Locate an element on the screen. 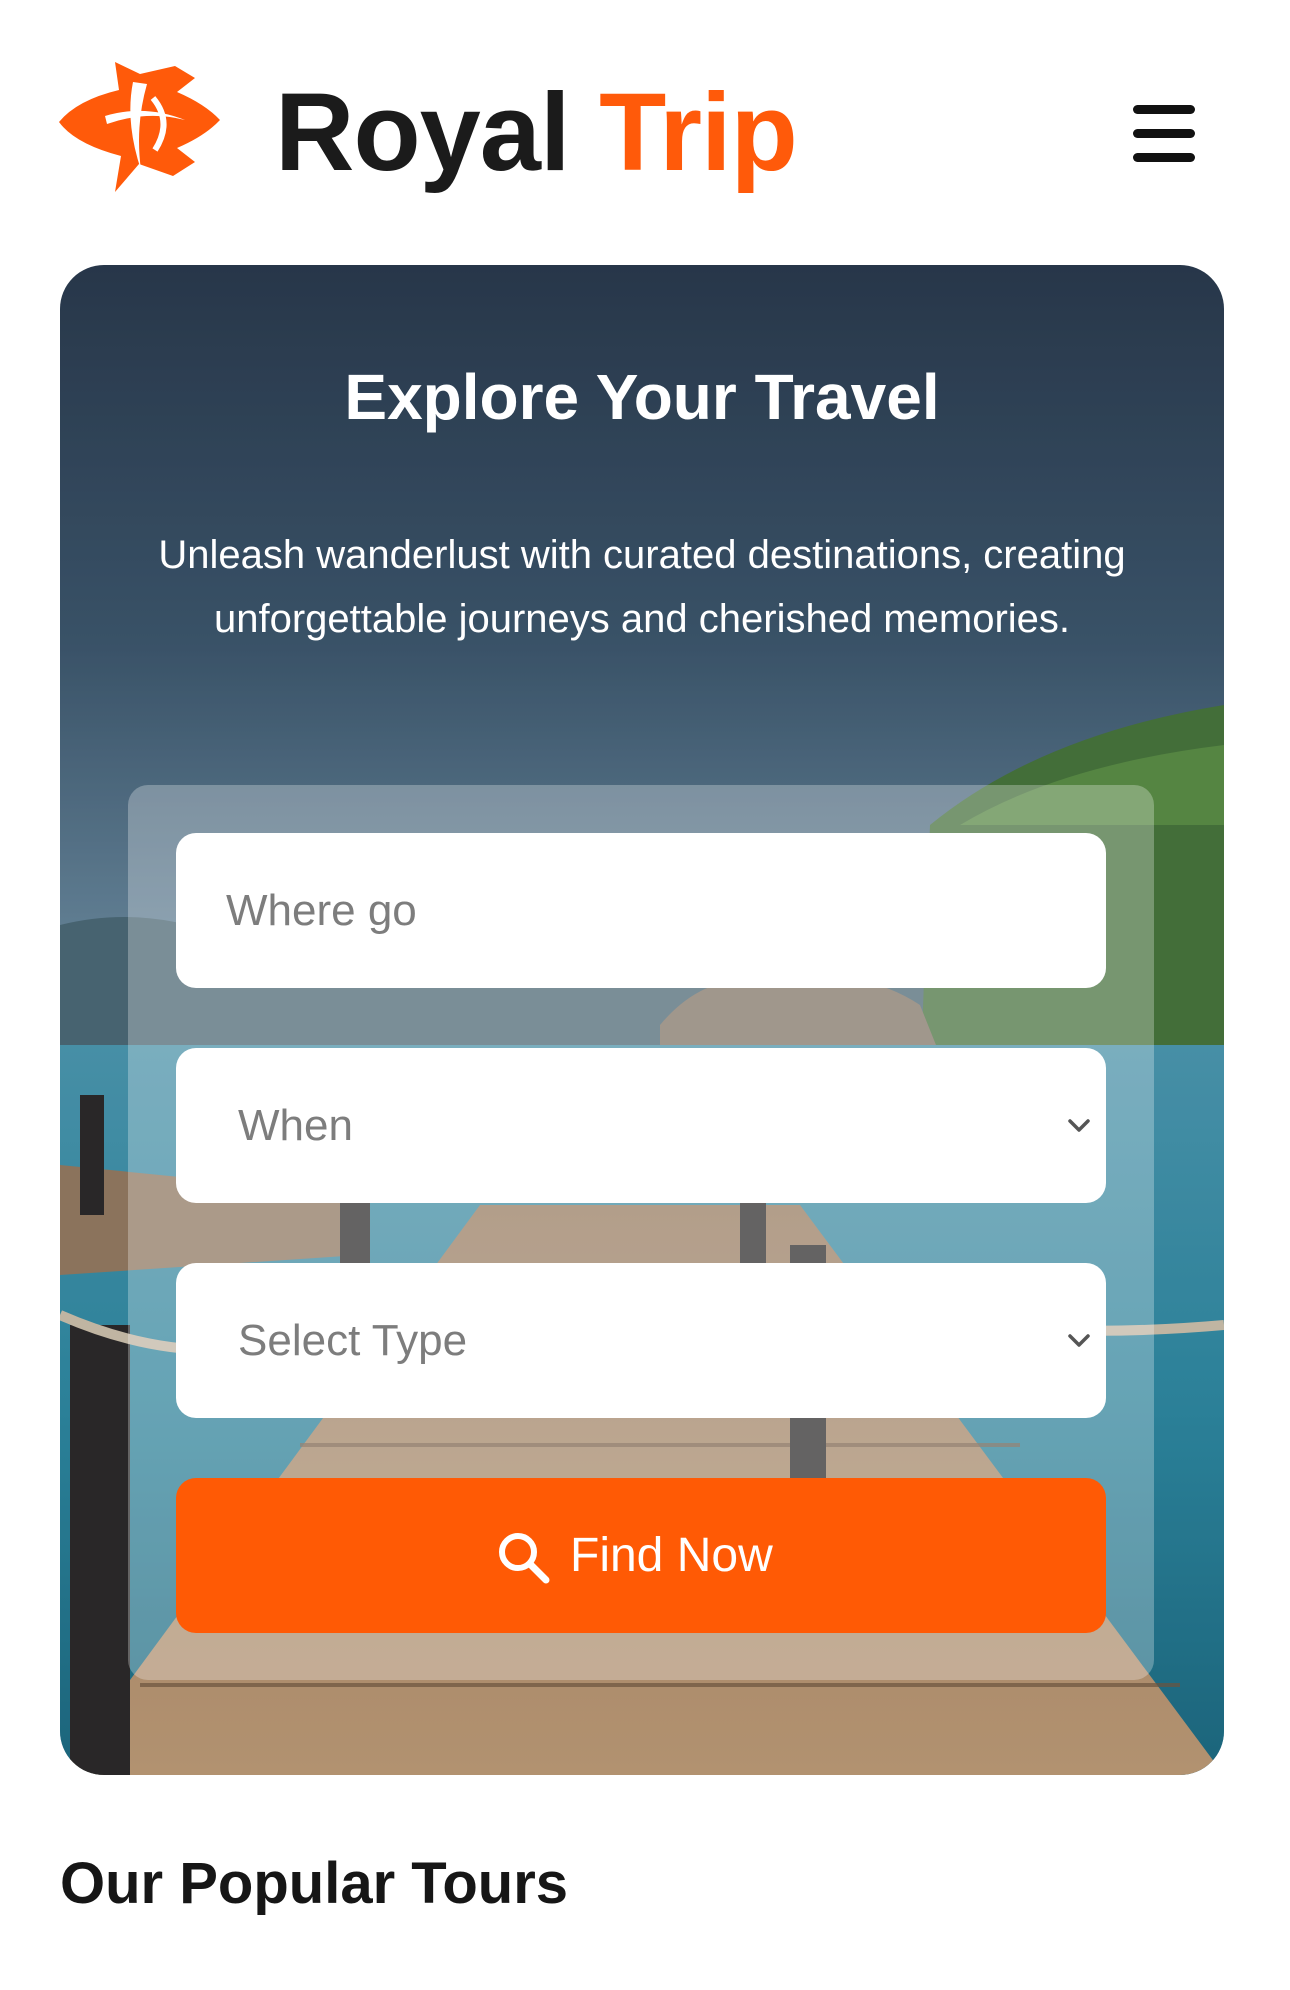  logo-icon is located at coordinates (142, 127).